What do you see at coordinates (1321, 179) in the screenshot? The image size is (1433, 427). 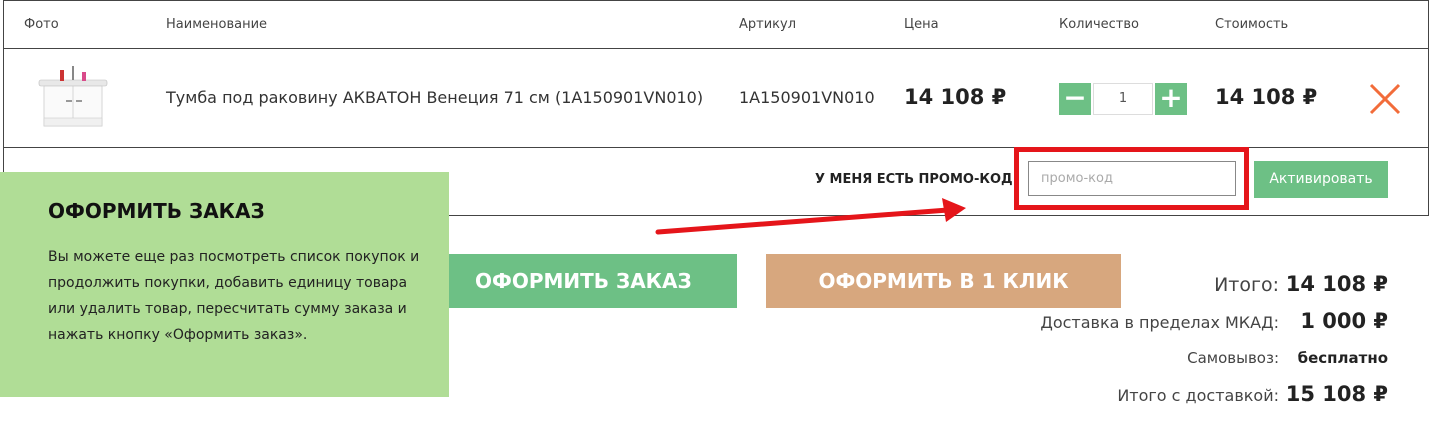 I see `activate-promo-button: Активировать` at bounding box center [1321, 179].